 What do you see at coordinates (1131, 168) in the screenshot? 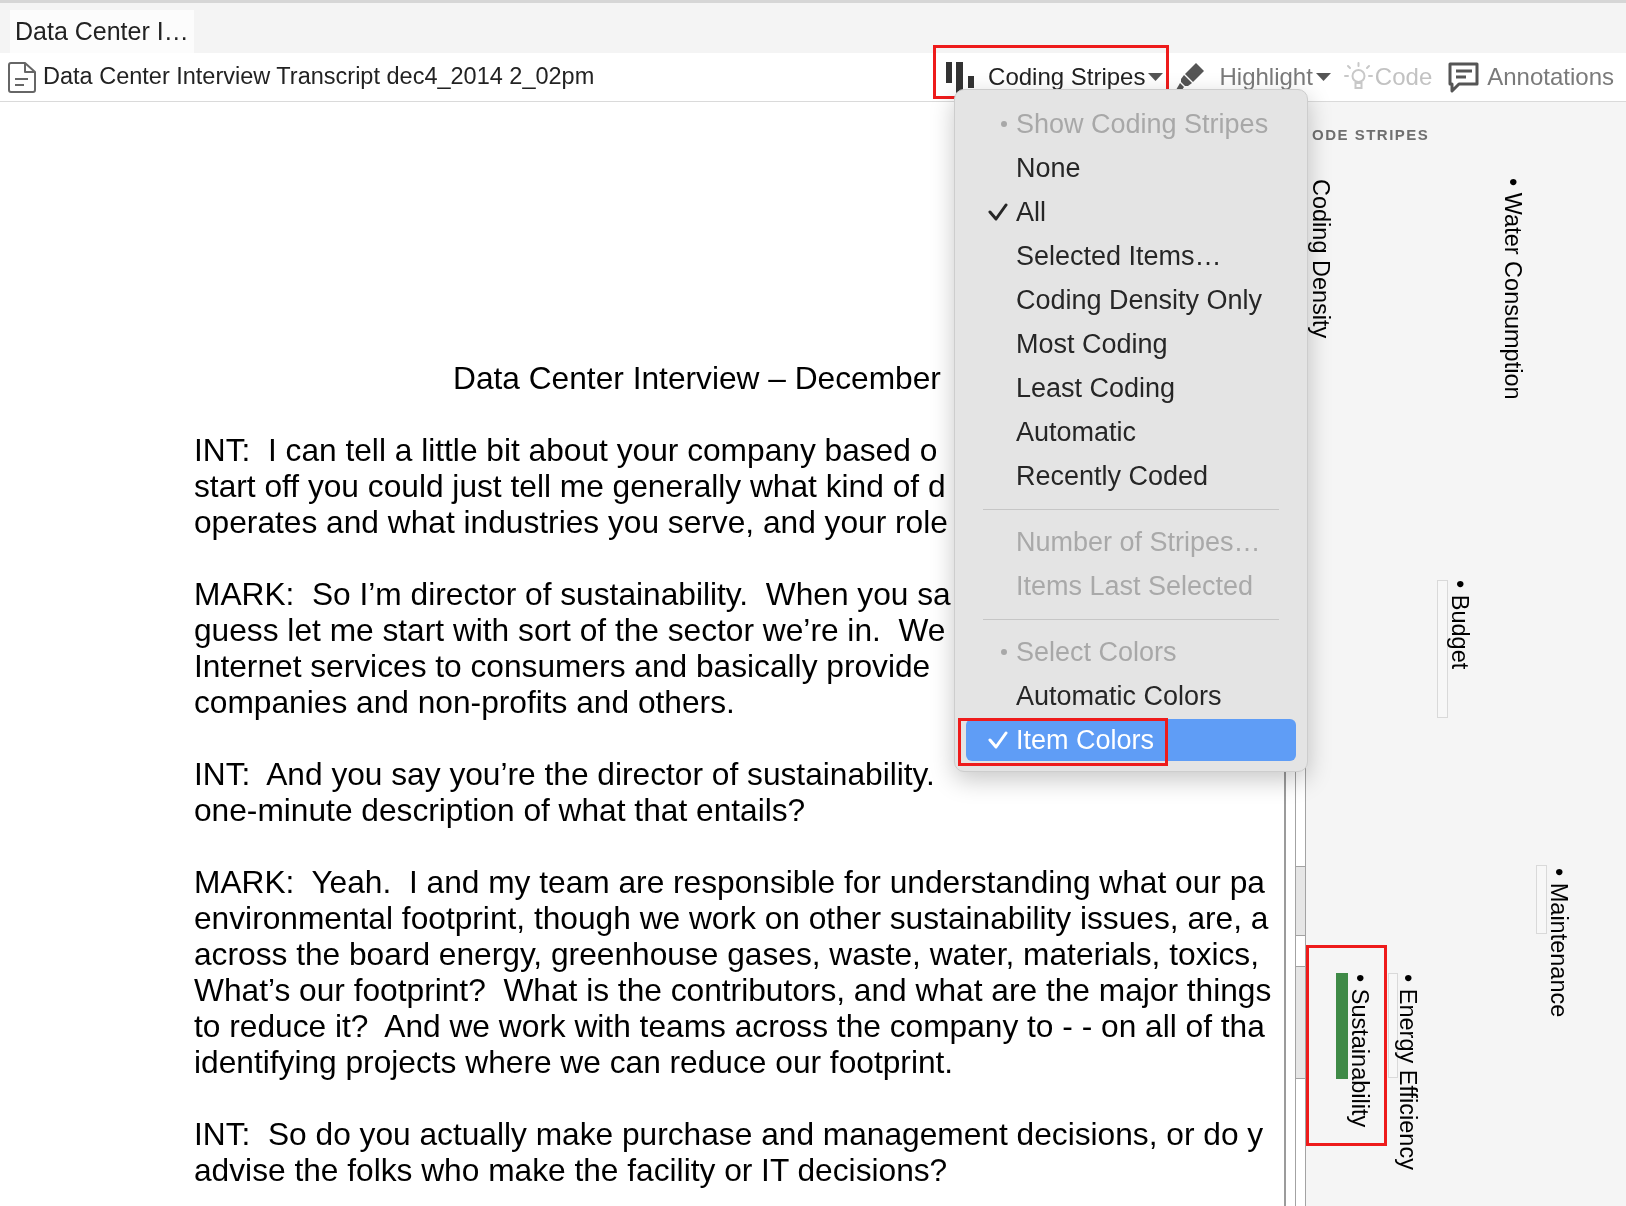
I see `menu-item: None` at bounding box center [1131, 168].